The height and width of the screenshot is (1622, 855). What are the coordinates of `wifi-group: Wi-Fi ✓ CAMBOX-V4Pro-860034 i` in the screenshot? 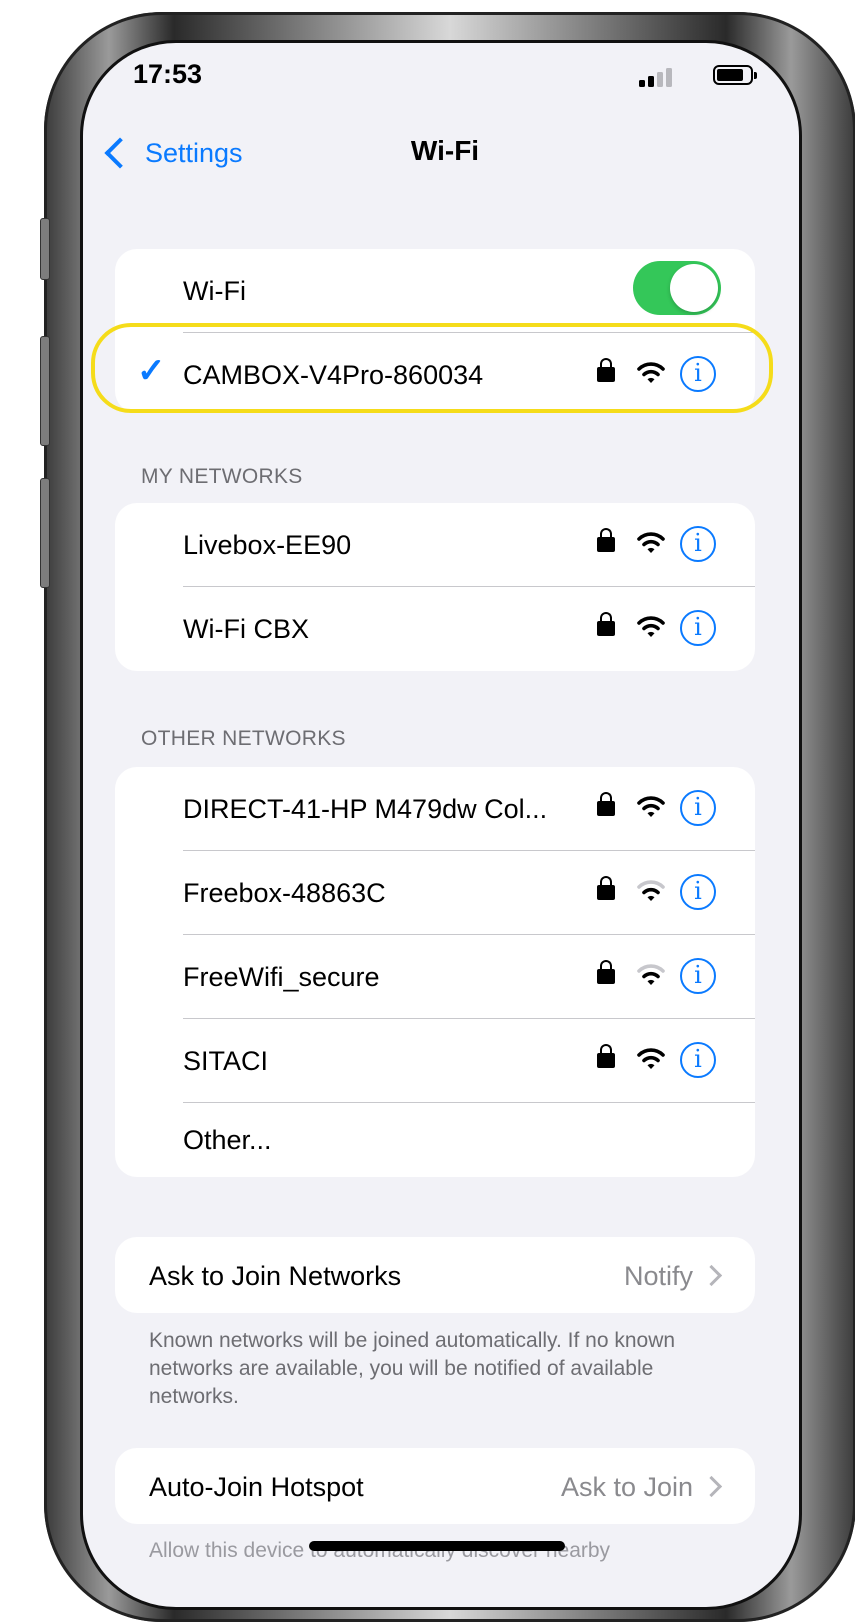 It's located at (435, 331).